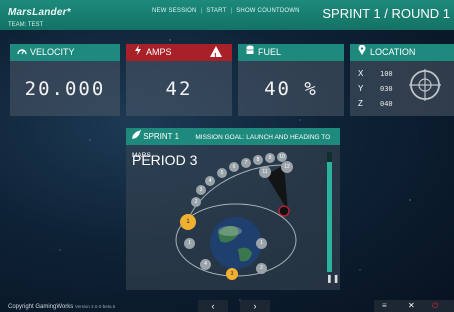 The height and width of the screenshot is (312, 454). What do you see at coordinates (216, 53) in the screenshot?
I see `warning-icon: !` at bounding box center [216, 53].